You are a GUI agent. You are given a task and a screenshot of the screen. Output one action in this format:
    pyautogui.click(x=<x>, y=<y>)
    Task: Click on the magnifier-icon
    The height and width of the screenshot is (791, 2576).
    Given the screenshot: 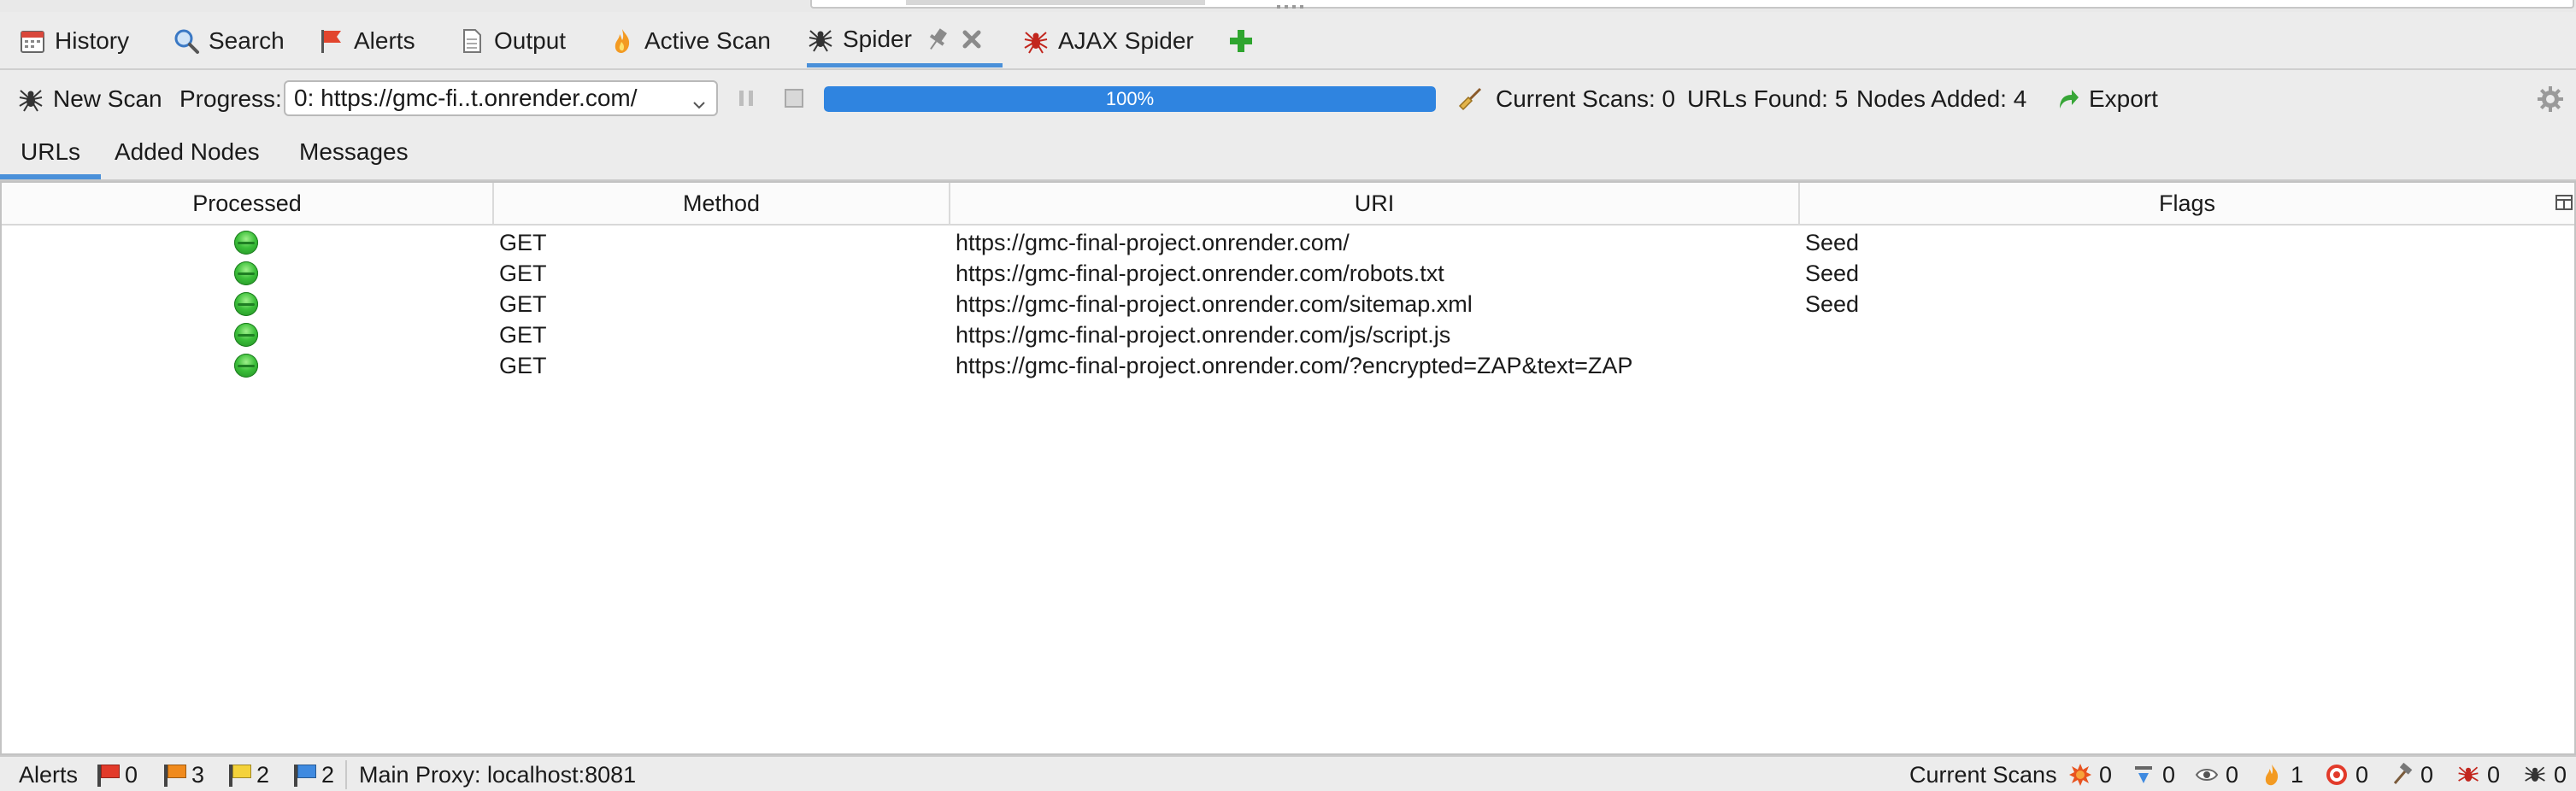 What is the action you would take?
    pyautogui.click(x=186, y=41)
    